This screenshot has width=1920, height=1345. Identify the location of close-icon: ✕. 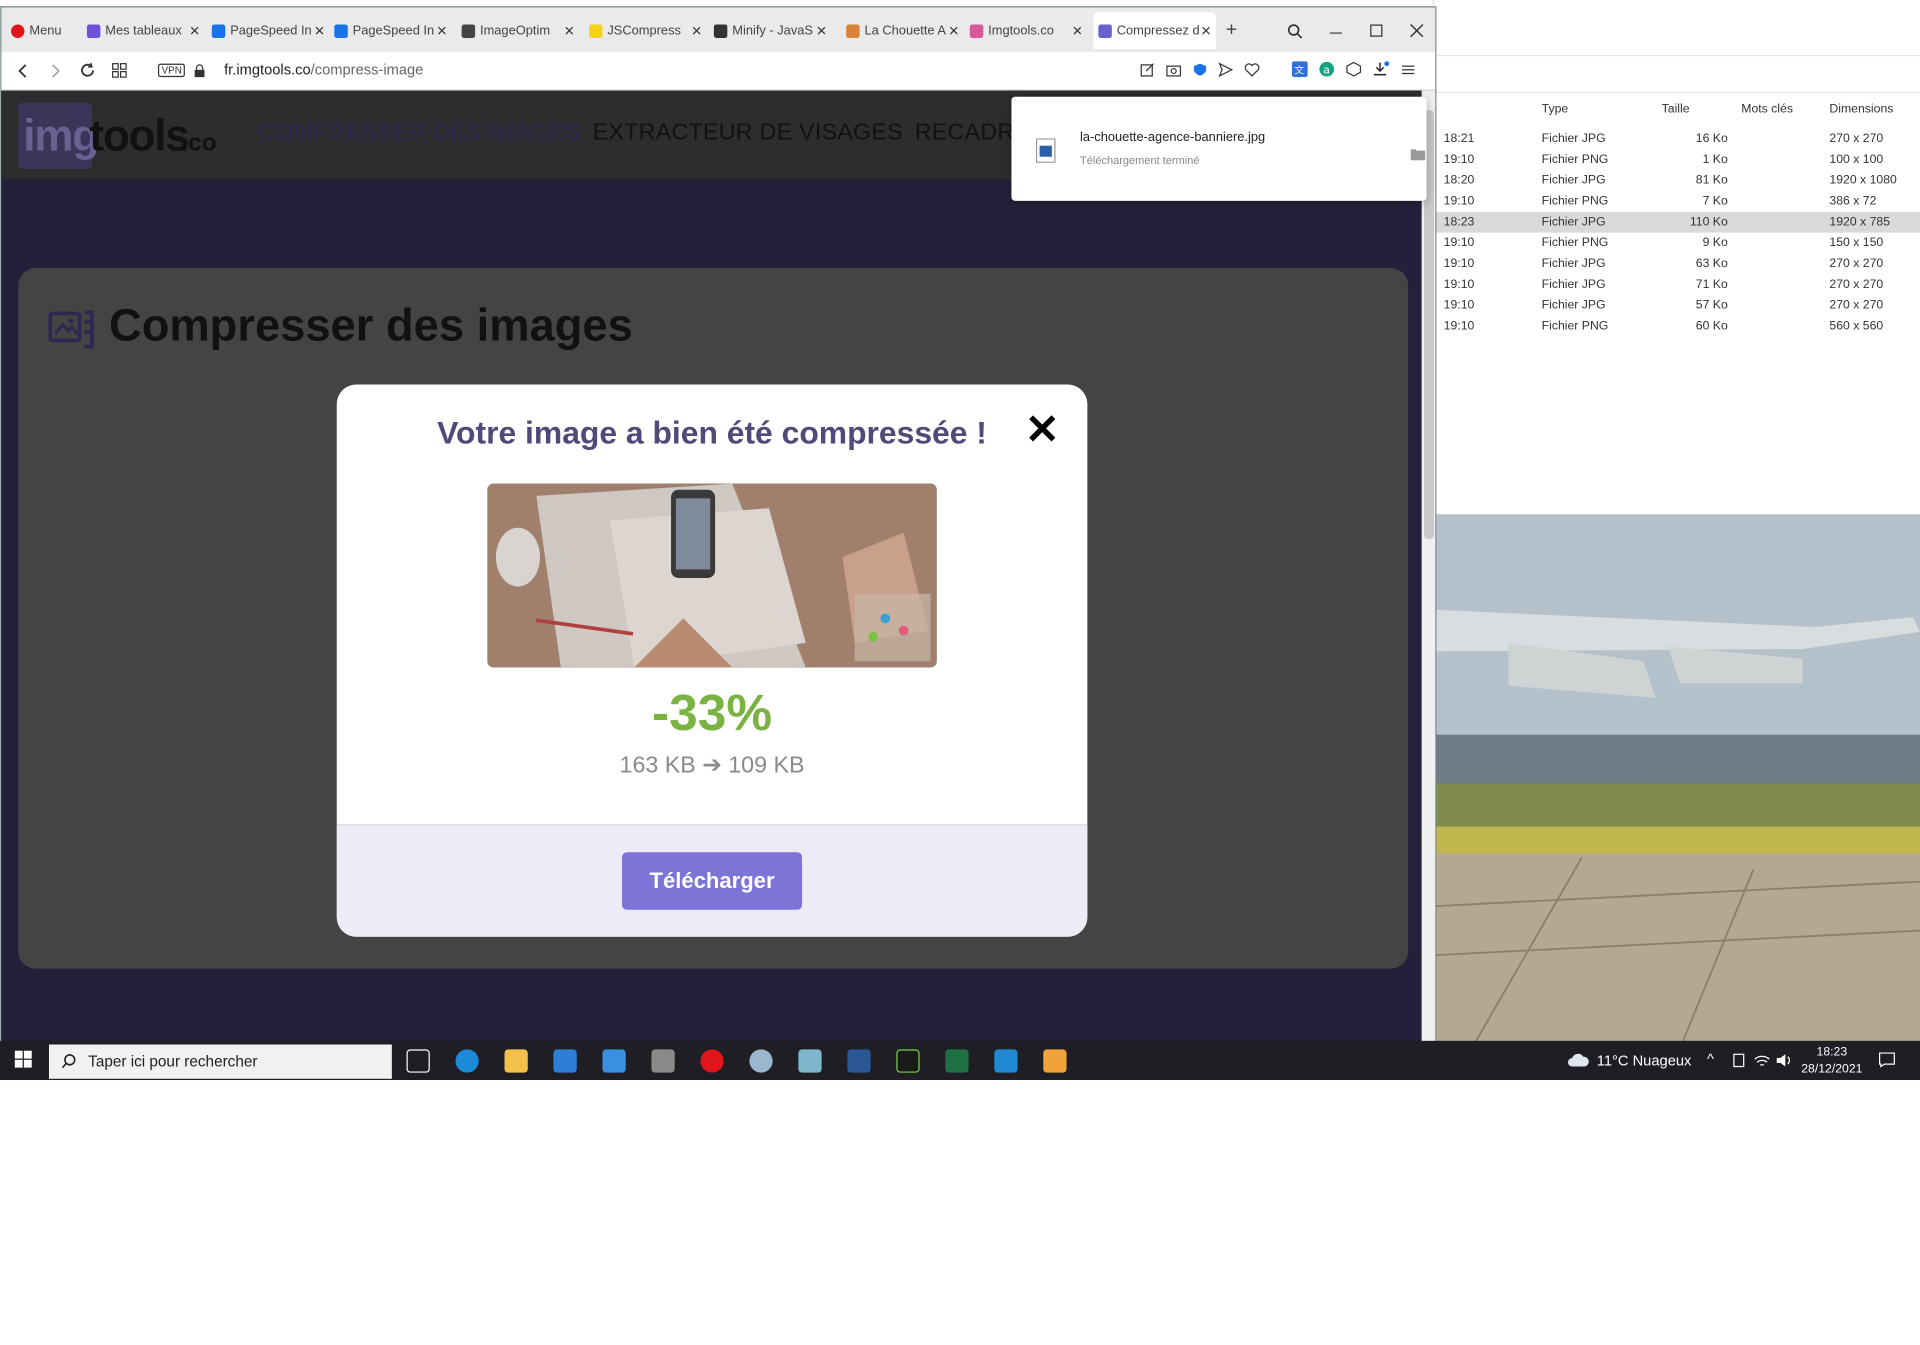
(1042, 430).